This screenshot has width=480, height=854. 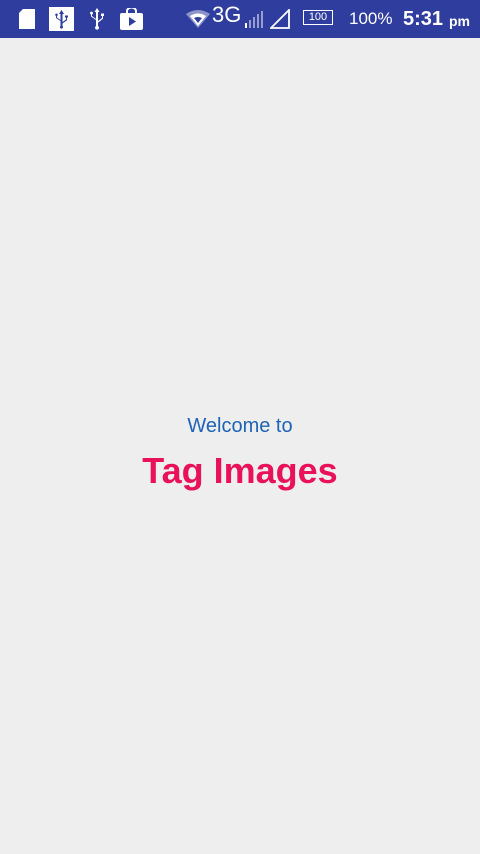 I want to click on sd-card-icon, so click(x=27, y=19).